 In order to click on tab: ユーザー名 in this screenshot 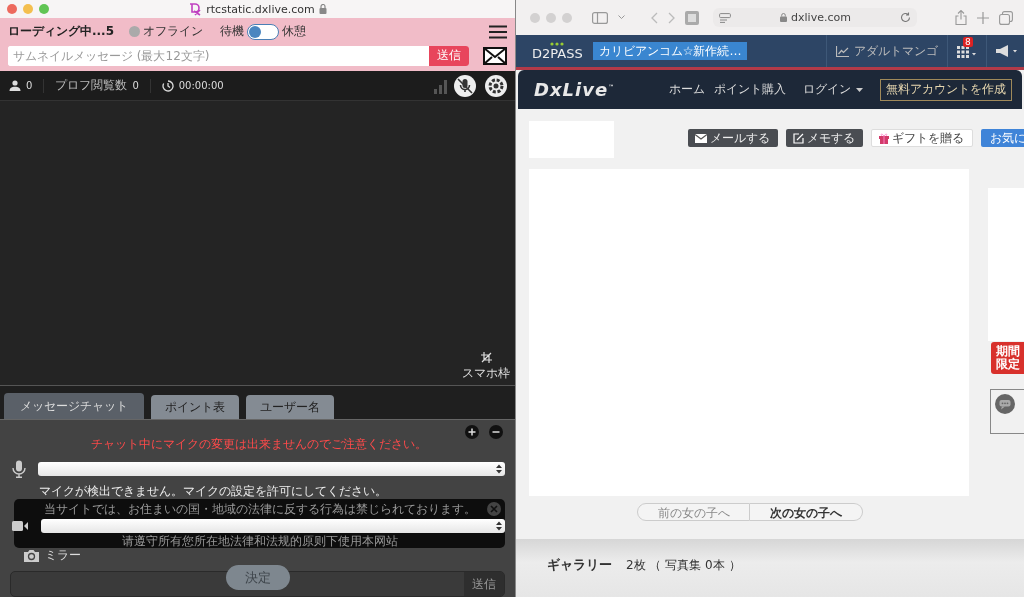, I will do `click(290, 407)`.